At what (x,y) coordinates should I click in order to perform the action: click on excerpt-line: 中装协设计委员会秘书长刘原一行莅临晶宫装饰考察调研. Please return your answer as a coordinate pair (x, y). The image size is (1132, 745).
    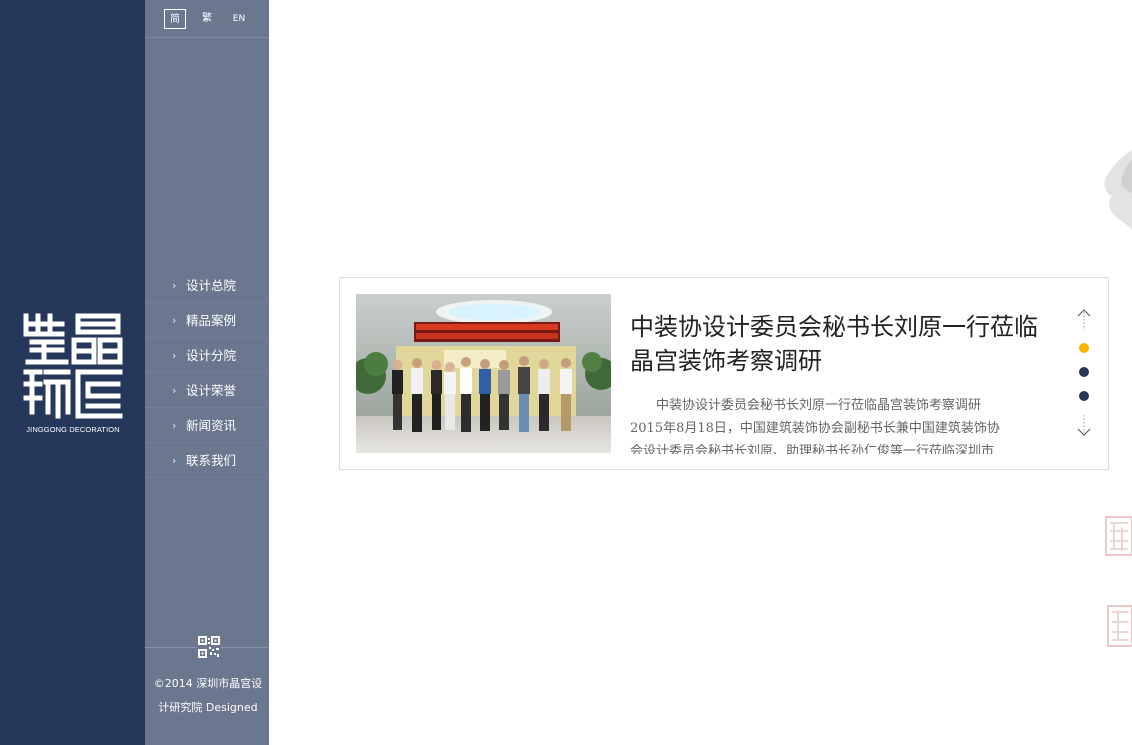
    Looking at the image, I should click on (819, 405).